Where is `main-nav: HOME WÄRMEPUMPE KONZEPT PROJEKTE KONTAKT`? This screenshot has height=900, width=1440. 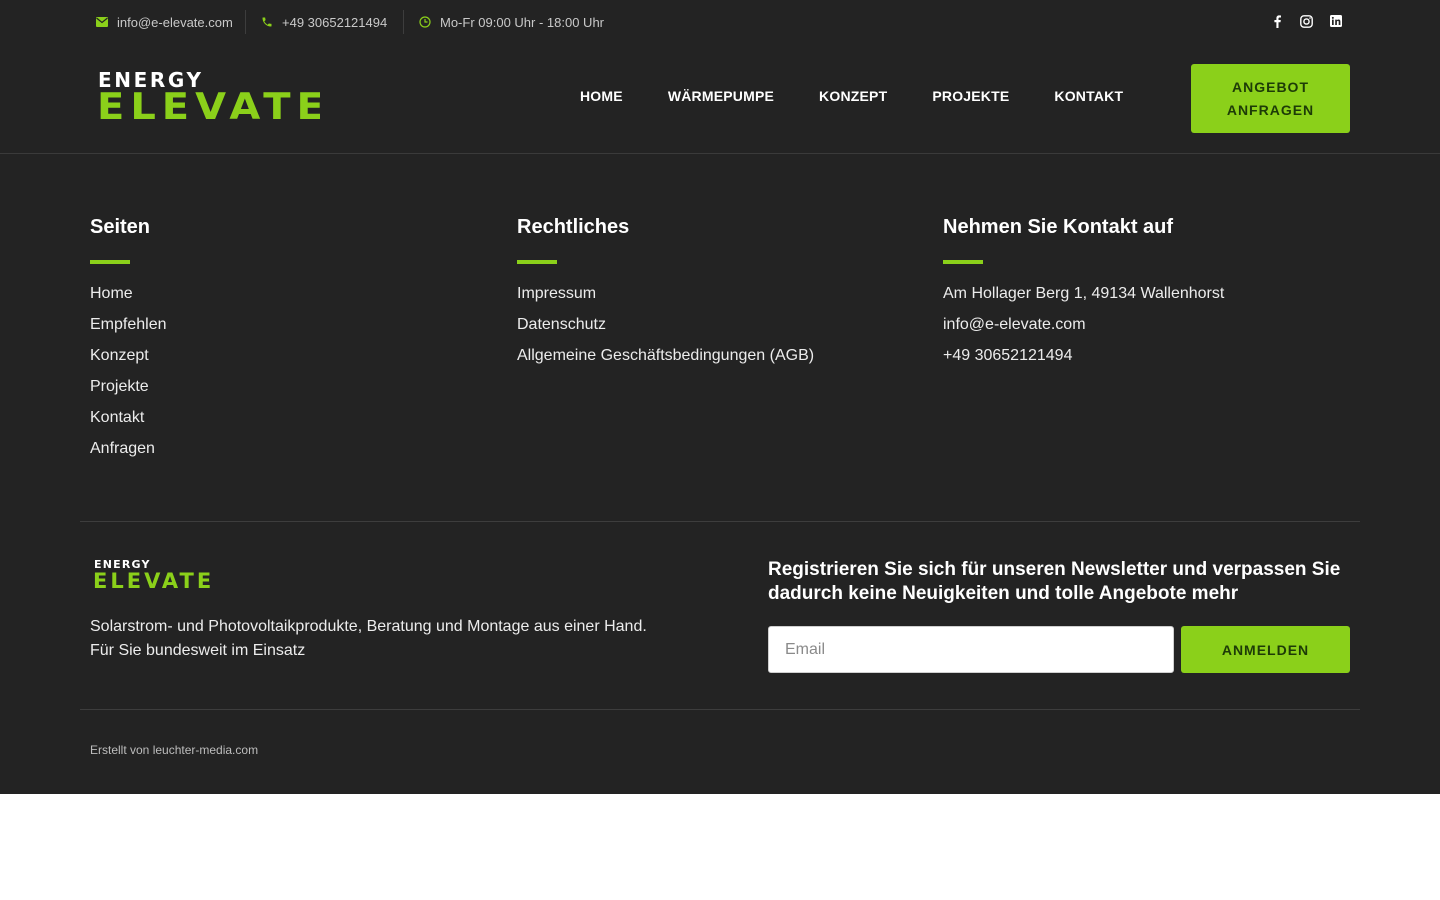
main-nav: HOME WÄRMEPUMPE KONZEPT PROJEKTE KONTAKT is located at coordinates (874, 96).